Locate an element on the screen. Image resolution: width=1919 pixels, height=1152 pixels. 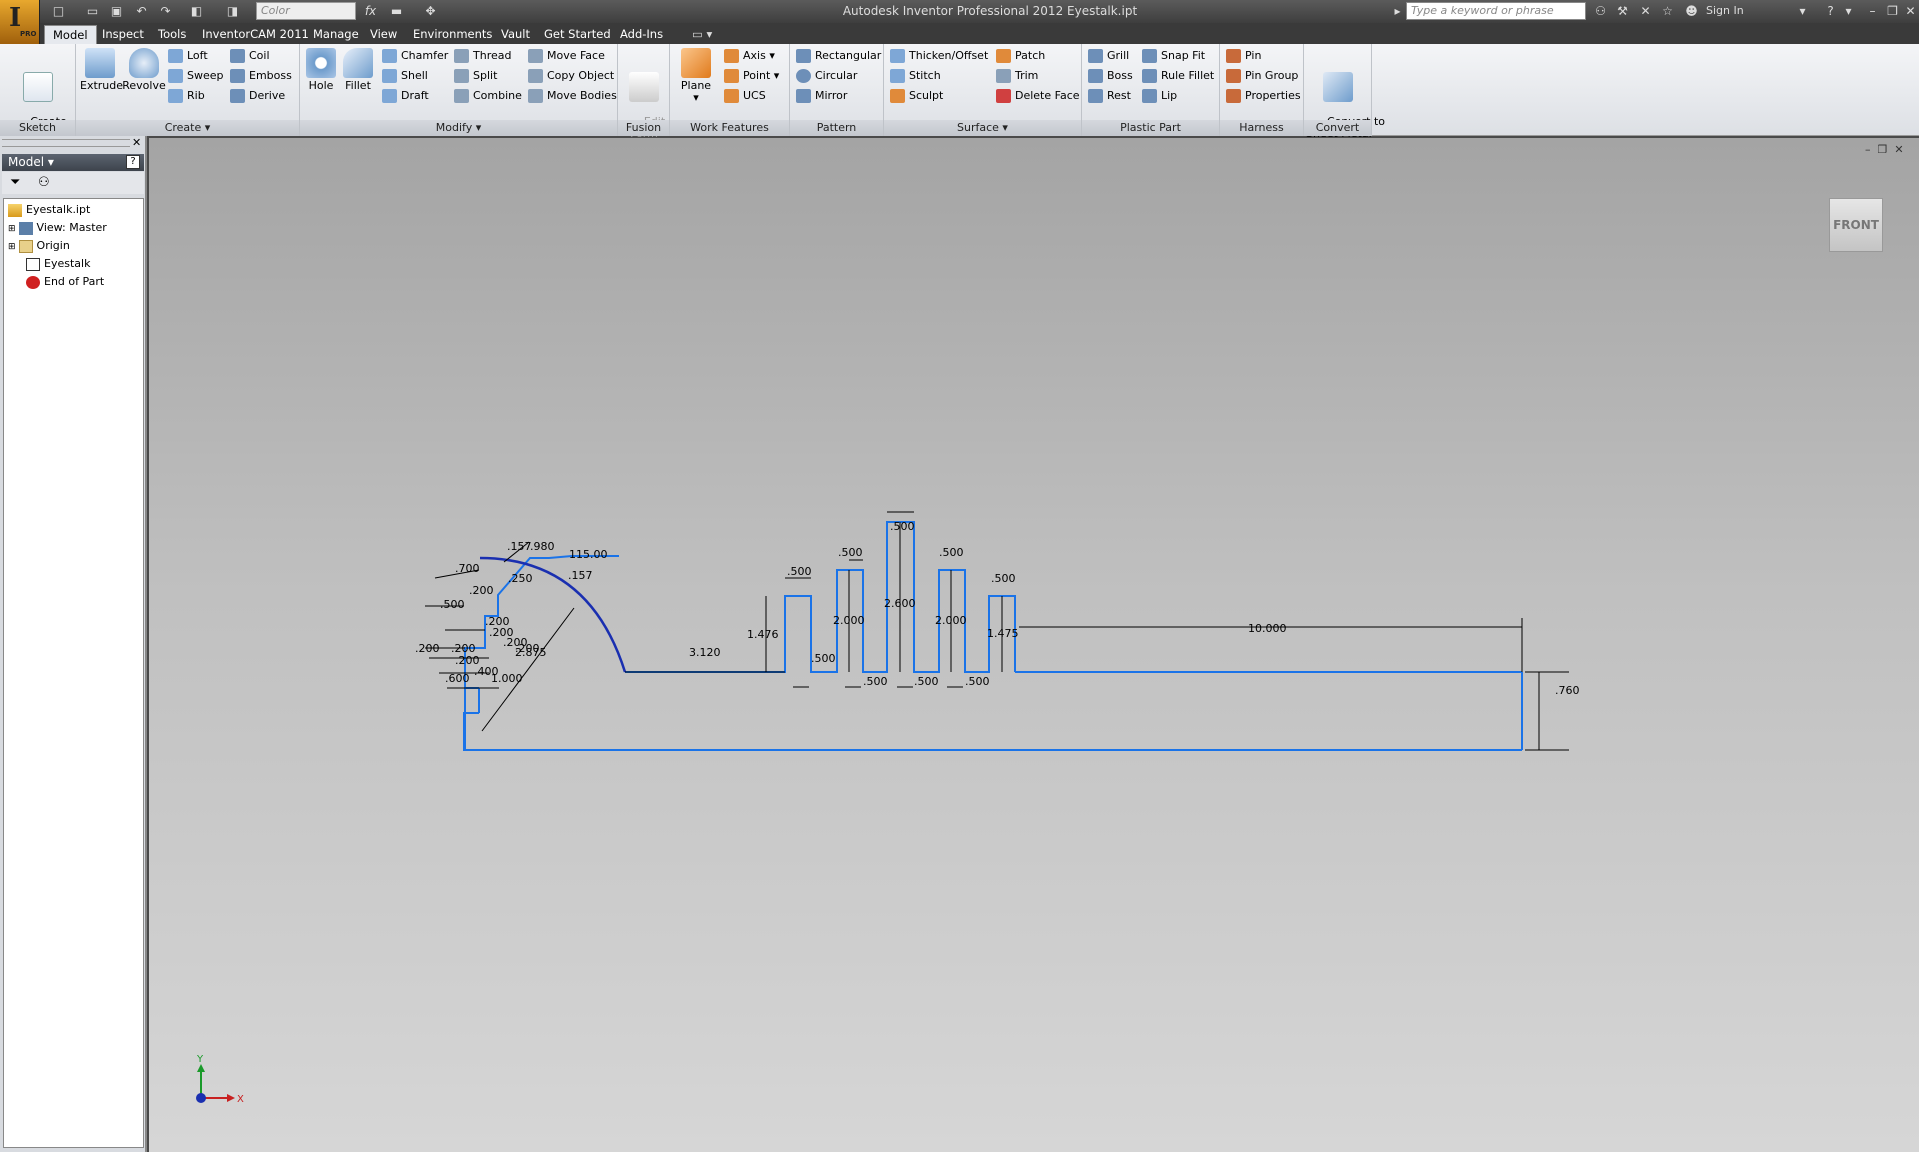
shell-button: Shell is located at coordinates (418, 76).